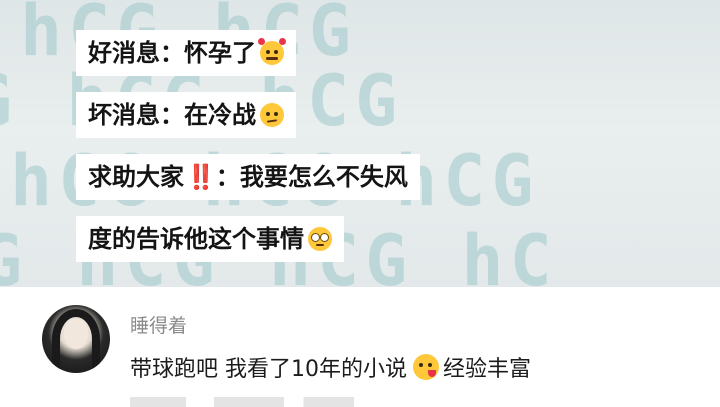 The width and height of the screenshot is (720, 407). What do you see at coordinates (172, 53) in the screenshot?
I see `caption-text: 好消息：怀孕了` at bounding box center [172, 53].